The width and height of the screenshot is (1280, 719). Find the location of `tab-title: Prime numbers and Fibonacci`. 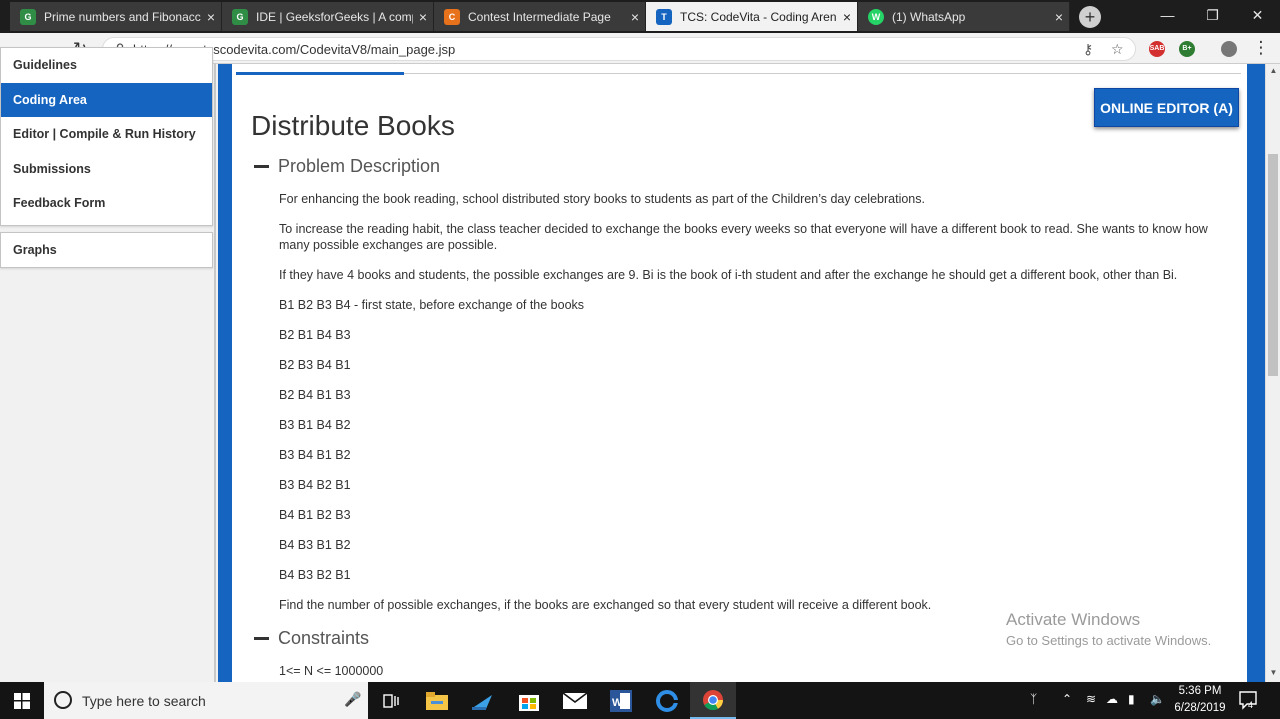

tab-title: Prime numbers and Fibonacci is located at coordinates (122, 16).